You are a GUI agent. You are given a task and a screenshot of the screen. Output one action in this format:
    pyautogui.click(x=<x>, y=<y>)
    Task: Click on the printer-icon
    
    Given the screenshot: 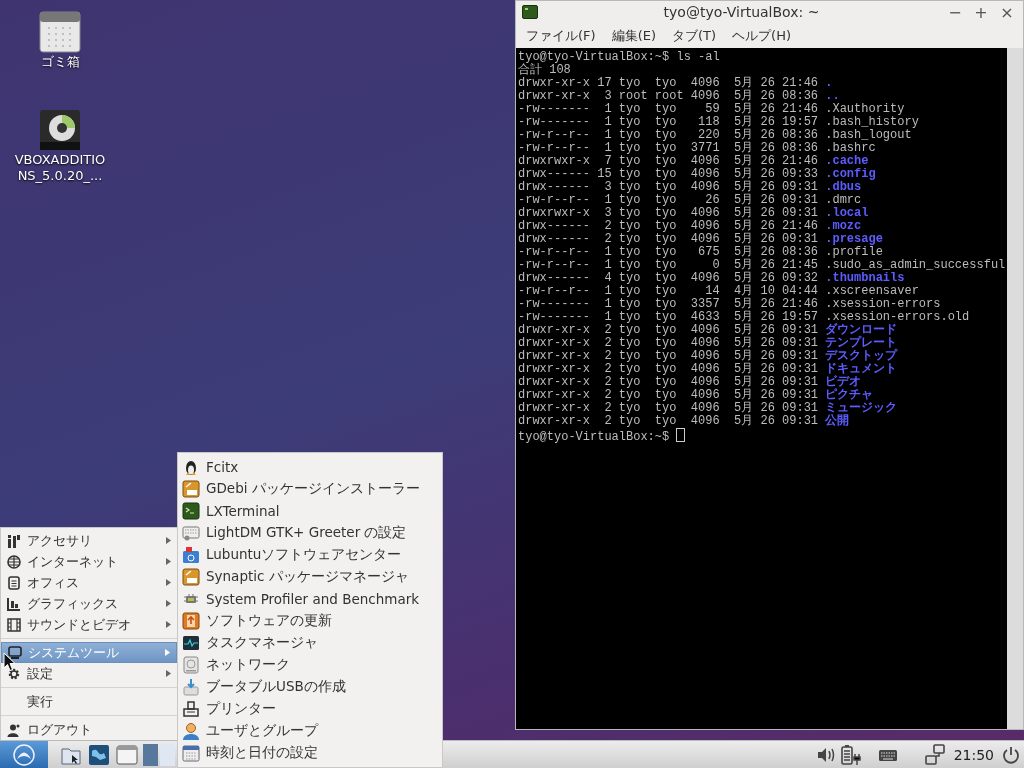 What is the action you would take?
    pyautogui.click(x=191, y=709)
    